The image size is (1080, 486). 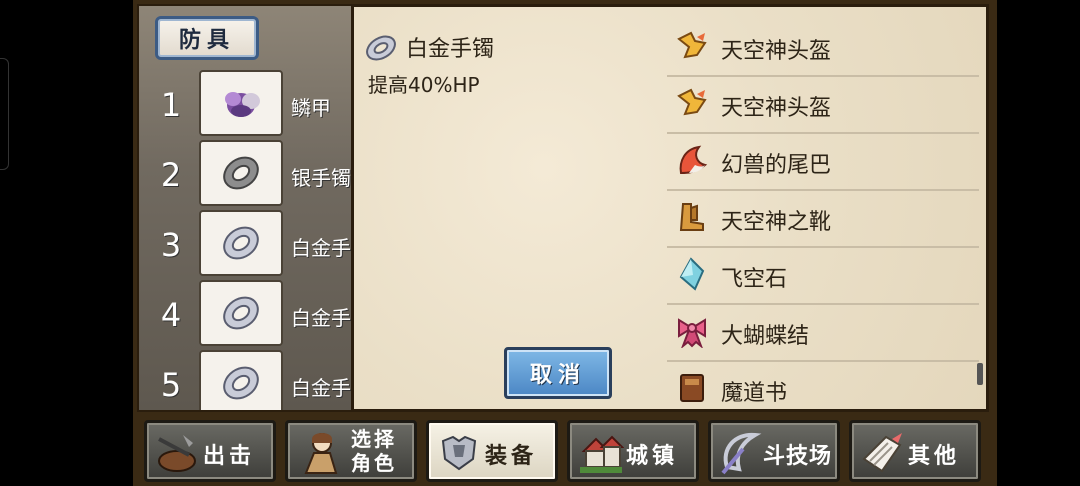 What do you see at coordinates (692, 333) in the screenshot?
I see `ribbon-icon` at bounding box center [692, 333].